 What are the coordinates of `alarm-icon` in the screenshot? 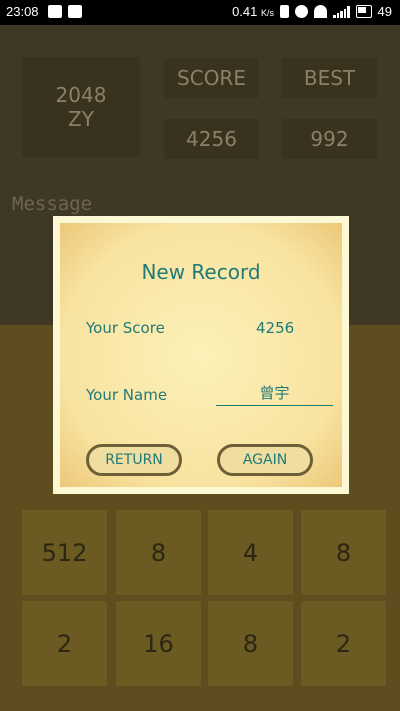 It's located at (302, 11).